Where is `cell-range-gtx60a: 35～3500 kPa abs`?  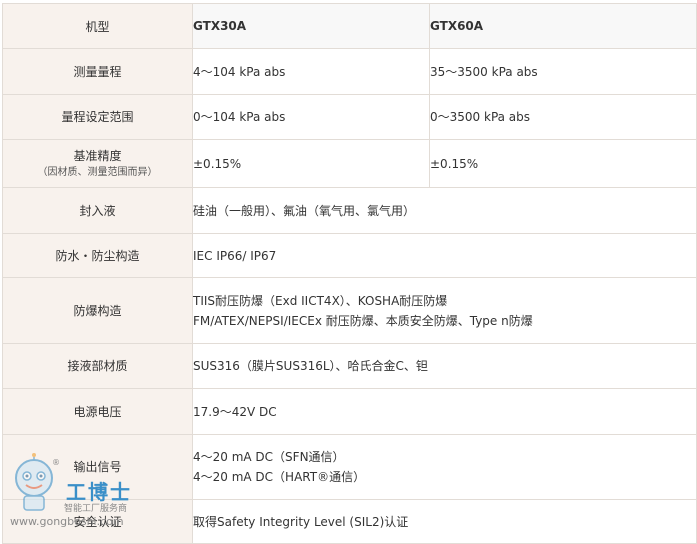
cell-range-gtx60a: 35～3500 kPa abs is located at coordinates (563, 71).